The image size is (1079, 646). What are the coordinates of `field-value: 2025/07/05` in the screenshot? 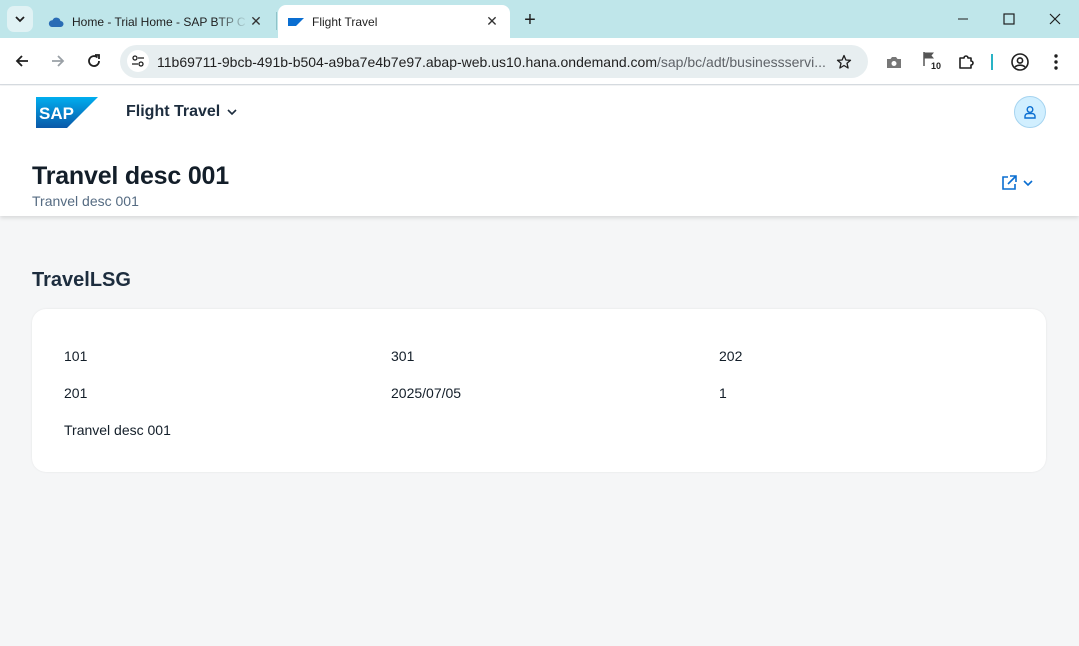 It's located at (426, 393).